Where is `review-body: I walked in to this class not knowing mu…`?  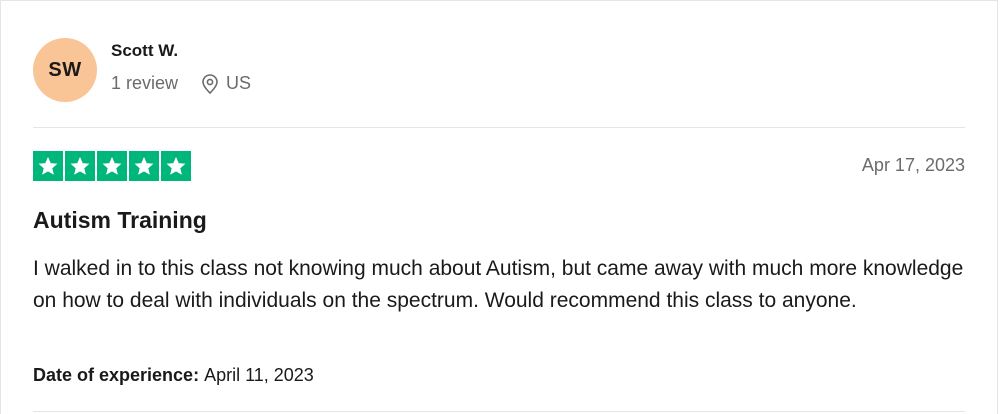
review-body: I walked in to this class not knowing mu… is located at coordinates (498, 284).